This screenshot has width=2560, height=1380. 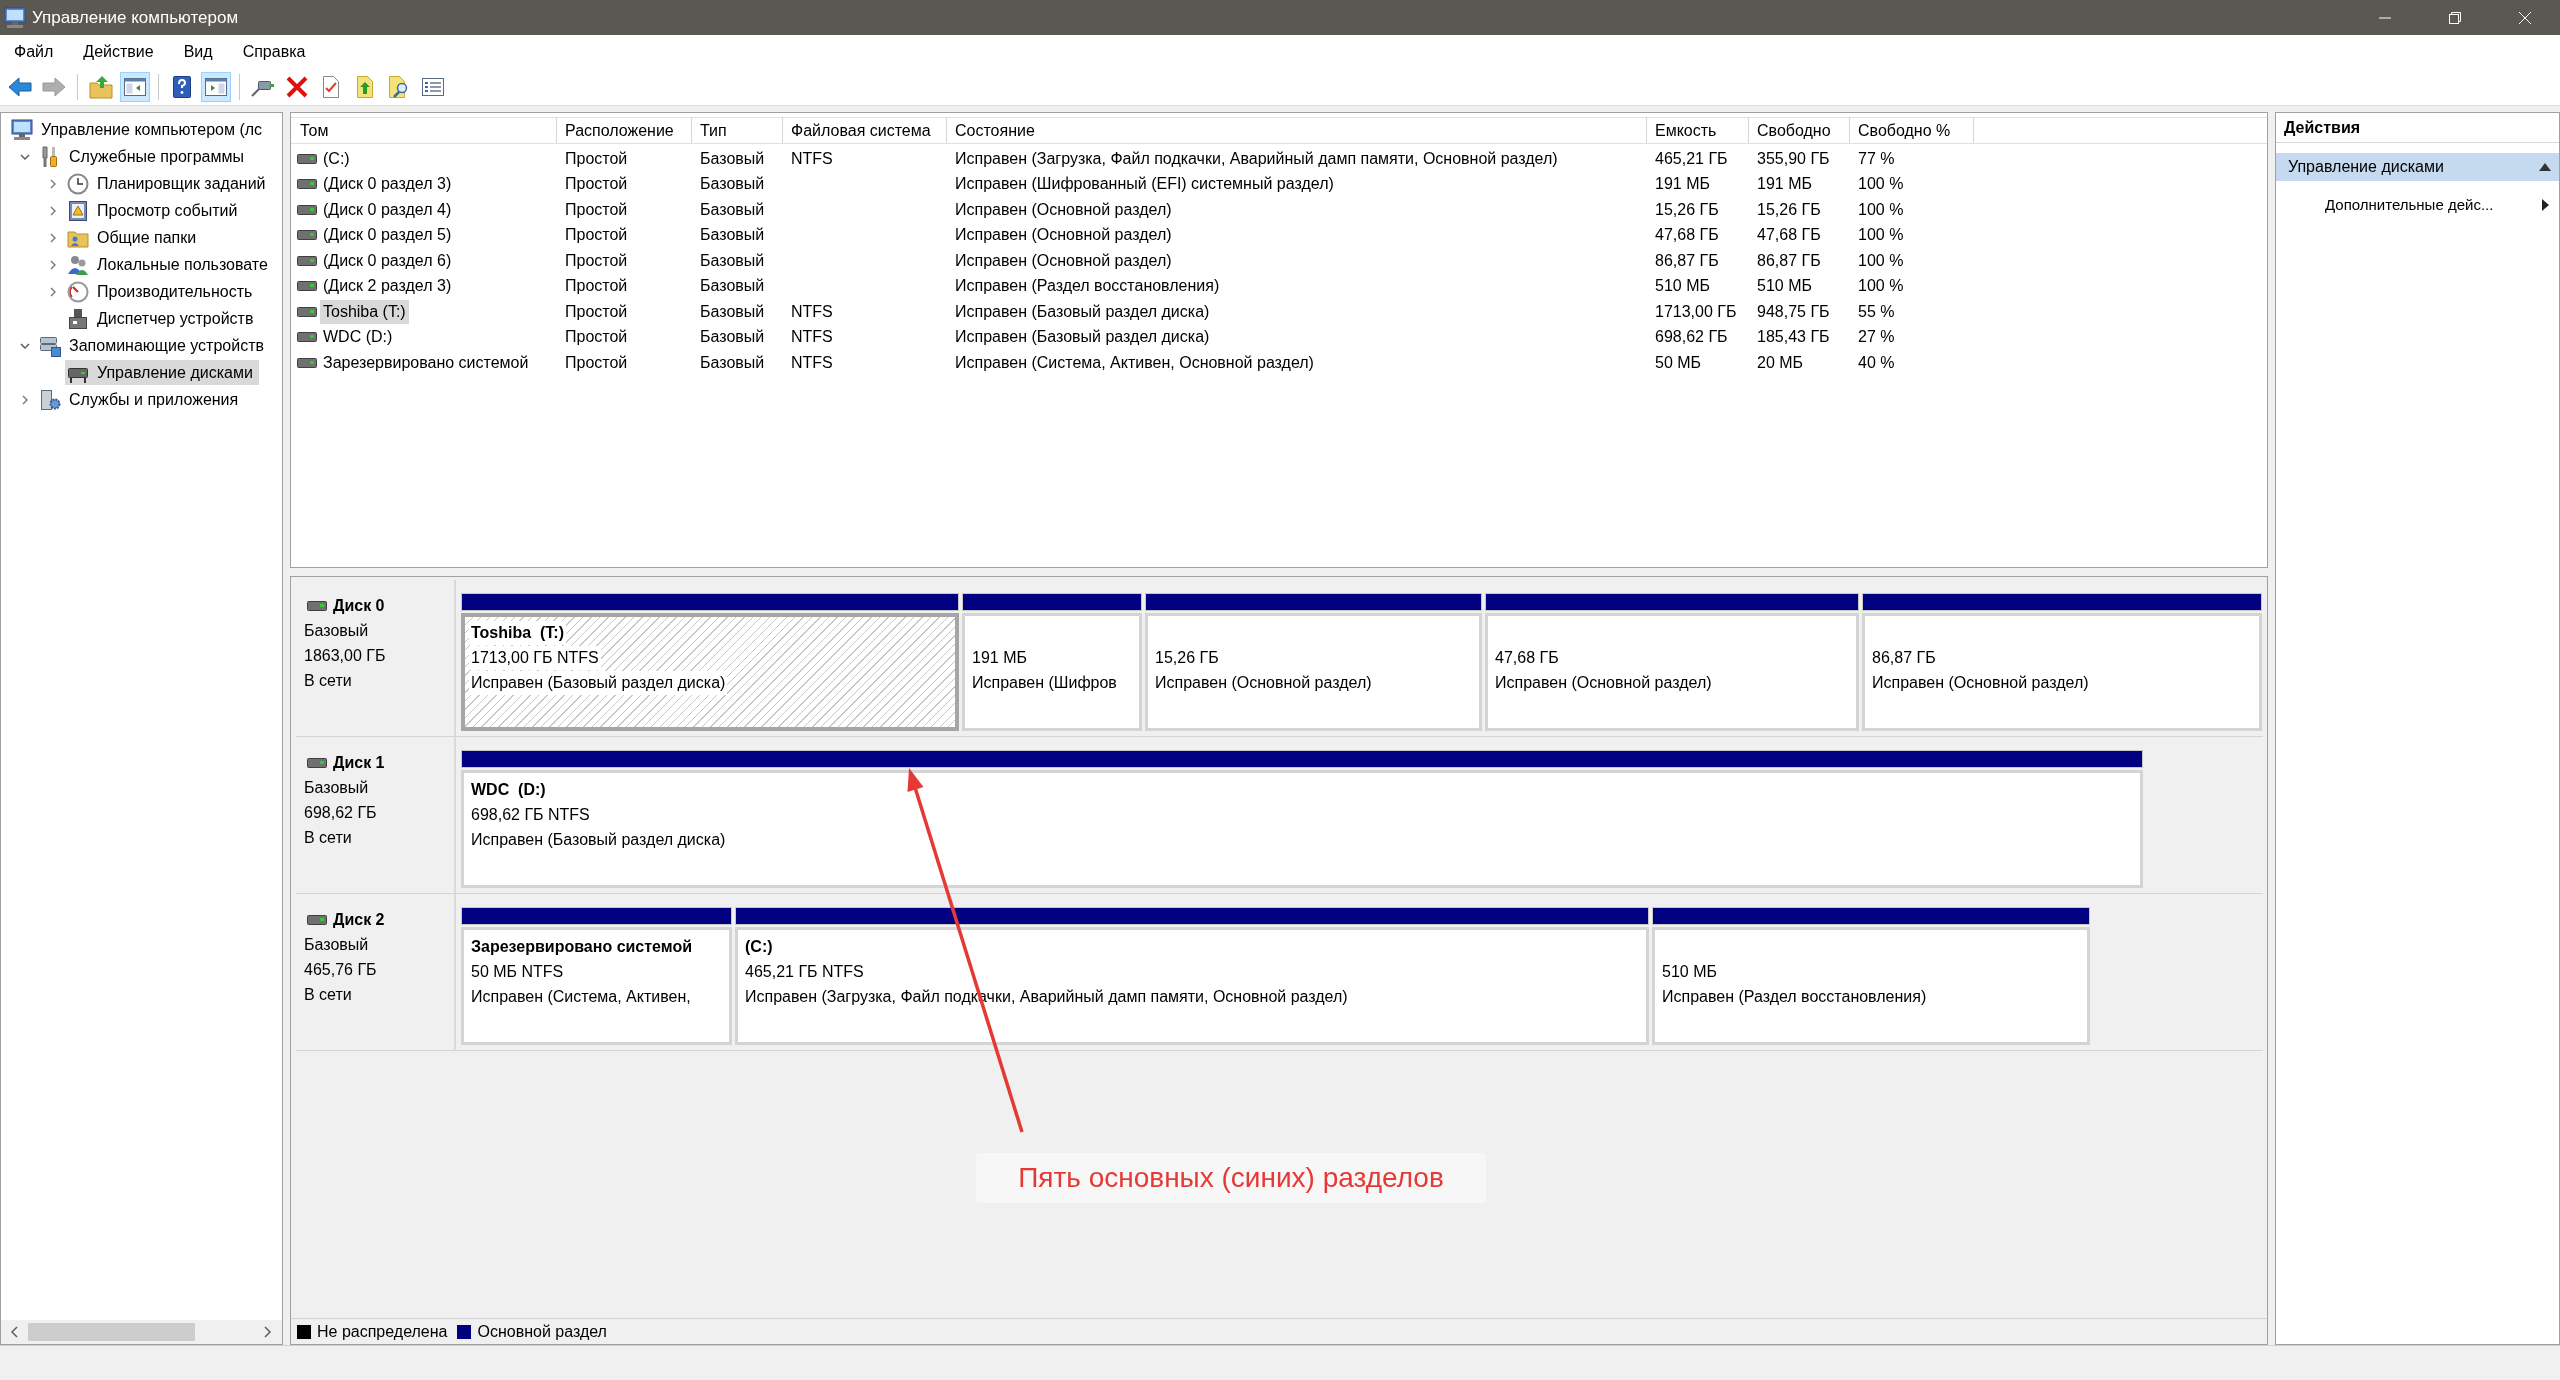 What do you see at coordinates (50, 399) in the screenshot?
I see `server-gear-icon` at bounding box center [50, 399].